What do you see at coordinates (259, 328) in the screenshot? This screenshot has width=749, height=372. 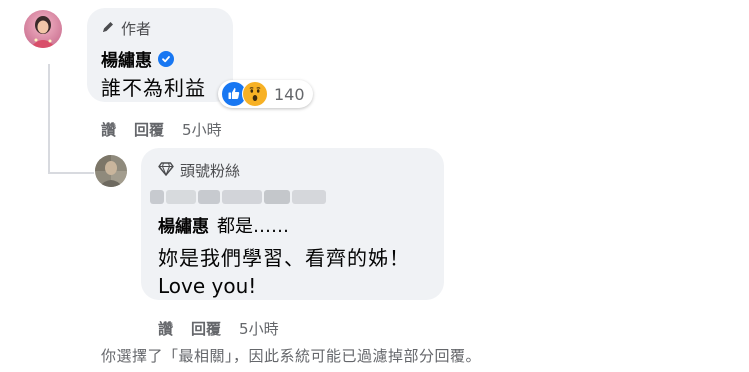 I see `reply-timestamp: 5小時` at bounding box center [259, 328].